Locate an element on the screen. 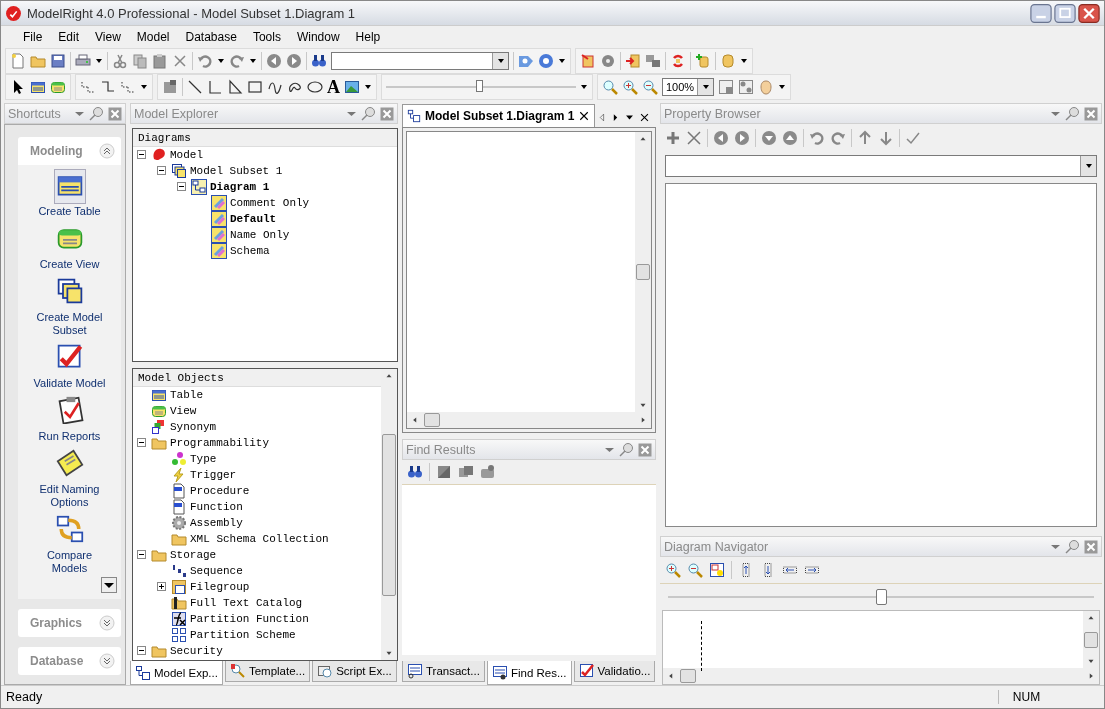 Image resolution: width=1105 pixels, height=709 pixels. check-icon is located at coordinates (913, 138).